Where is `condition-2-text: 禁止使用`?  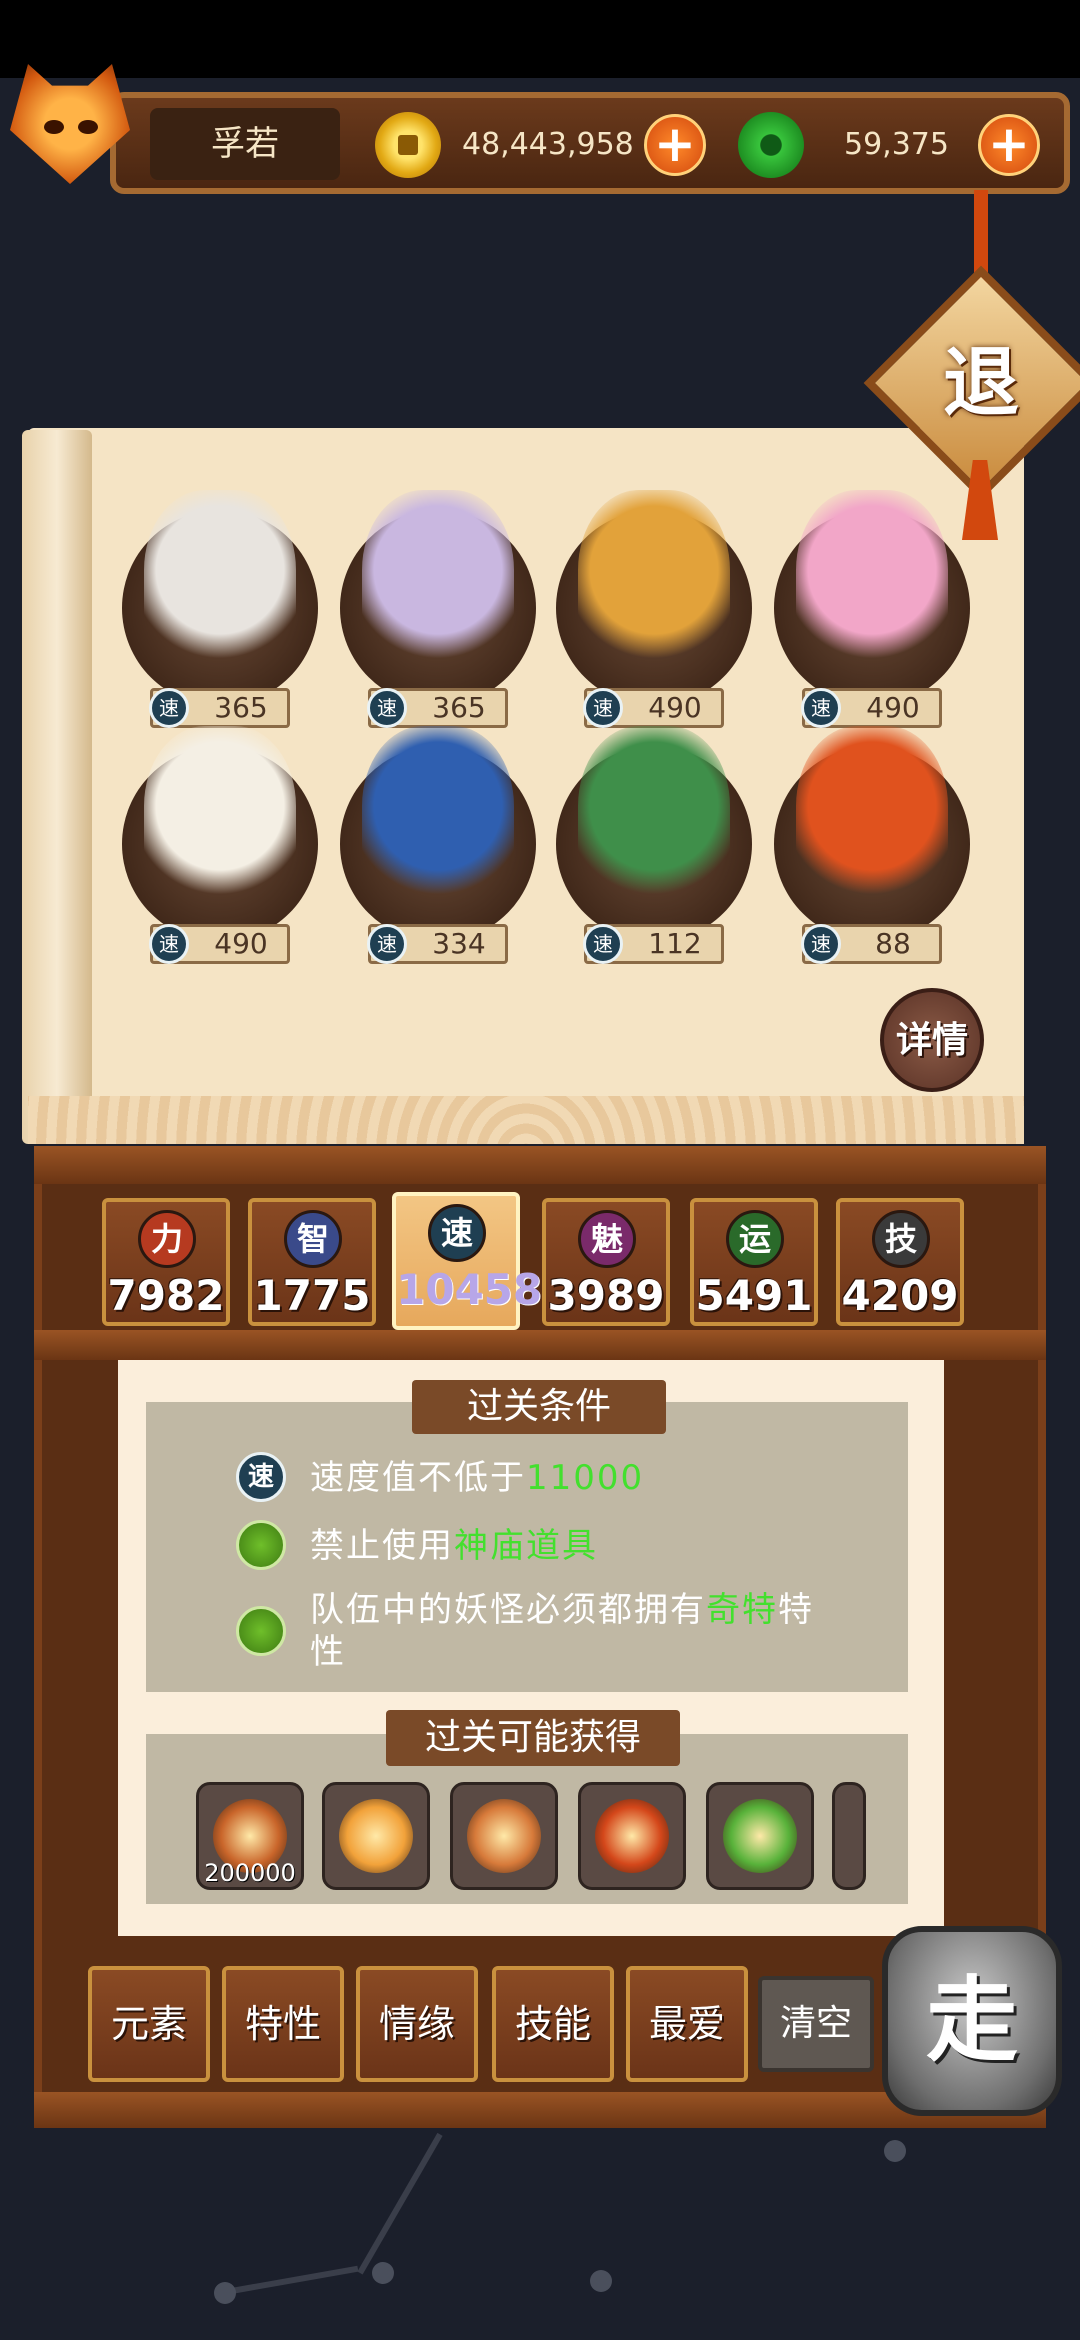
condition-2-text: 禁止使用 is located at coordinates (382, 1546).